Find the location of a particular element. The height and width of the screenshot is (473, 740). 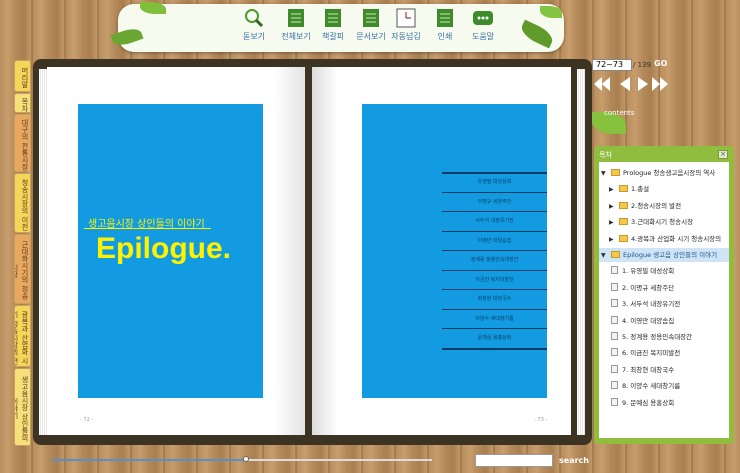

tree-folder-node: ▼ Prologue 청송생고음시장의 역사 is located at coordinates (658, 173).